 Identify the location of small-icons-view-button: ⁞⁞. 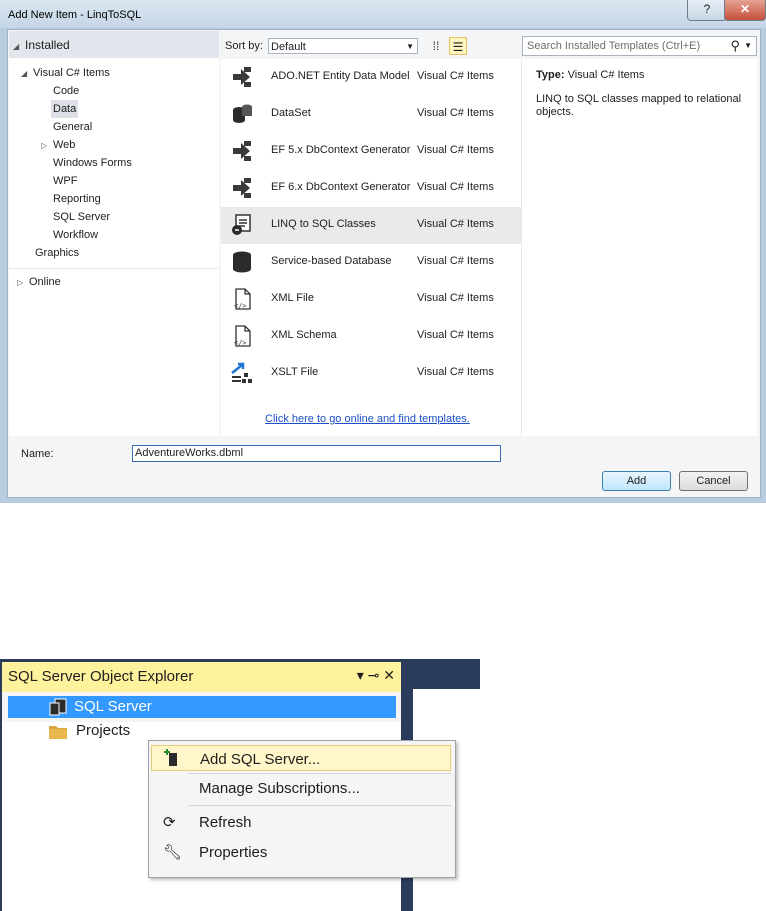
(436, 46).